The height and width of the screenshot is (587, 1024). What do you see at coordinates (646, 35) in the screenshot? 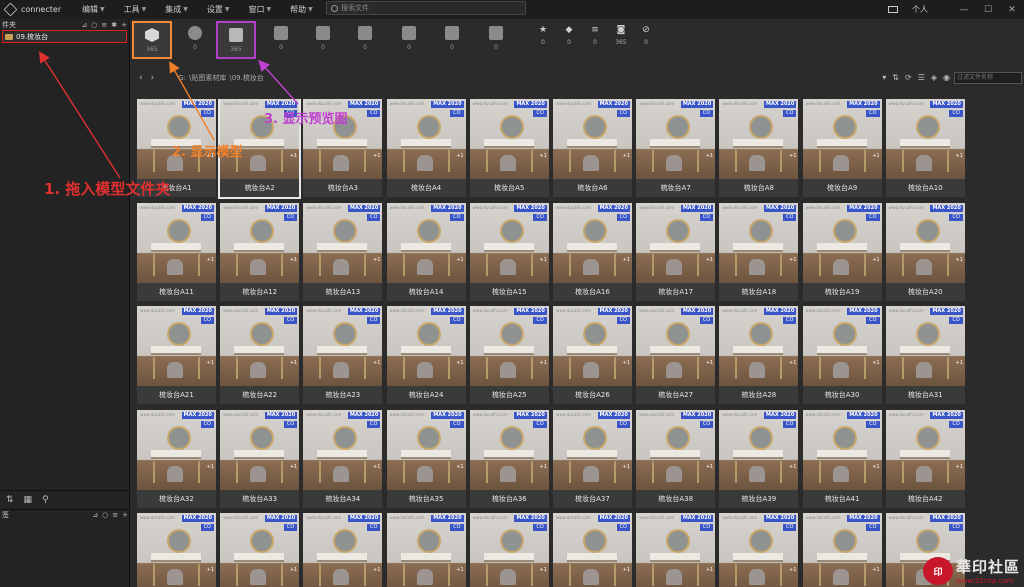
I see `stat-missing: ⊘ 0` at bounding box center [646, 35].